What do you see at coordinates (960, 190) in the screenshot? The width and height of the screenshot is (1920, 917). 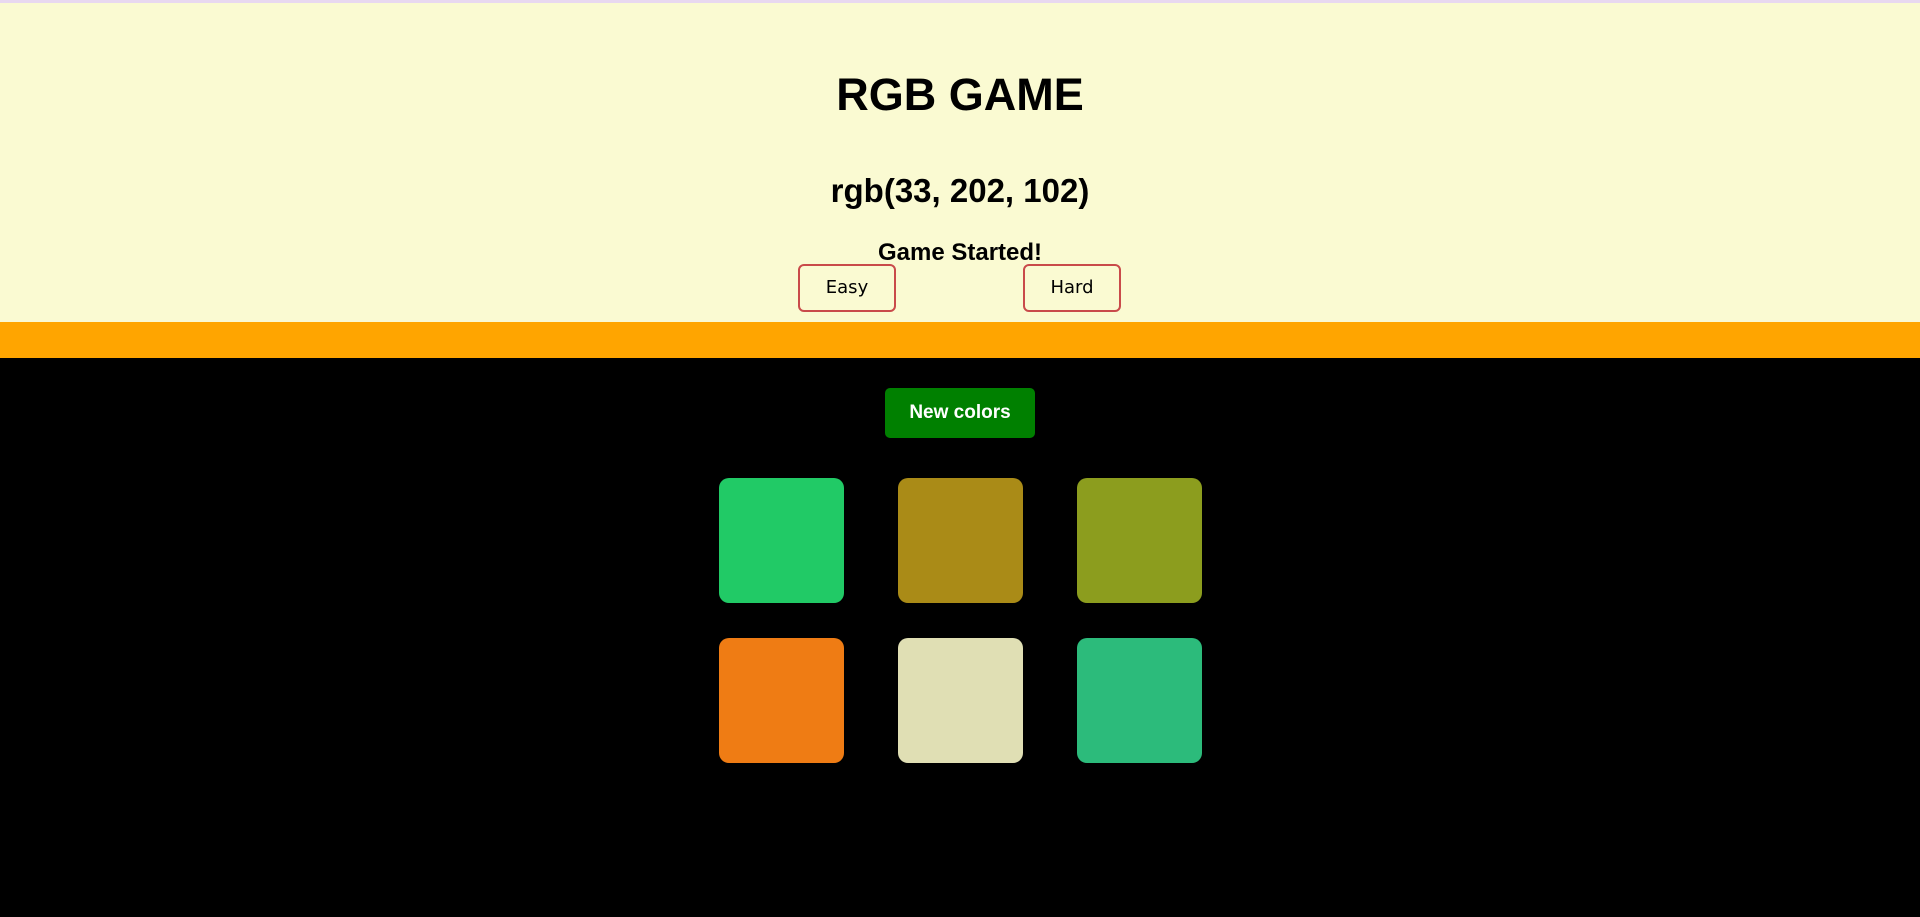 I see `target-rgb-value: rgb(33, 202, 102)` at bounding box center [960, 190].